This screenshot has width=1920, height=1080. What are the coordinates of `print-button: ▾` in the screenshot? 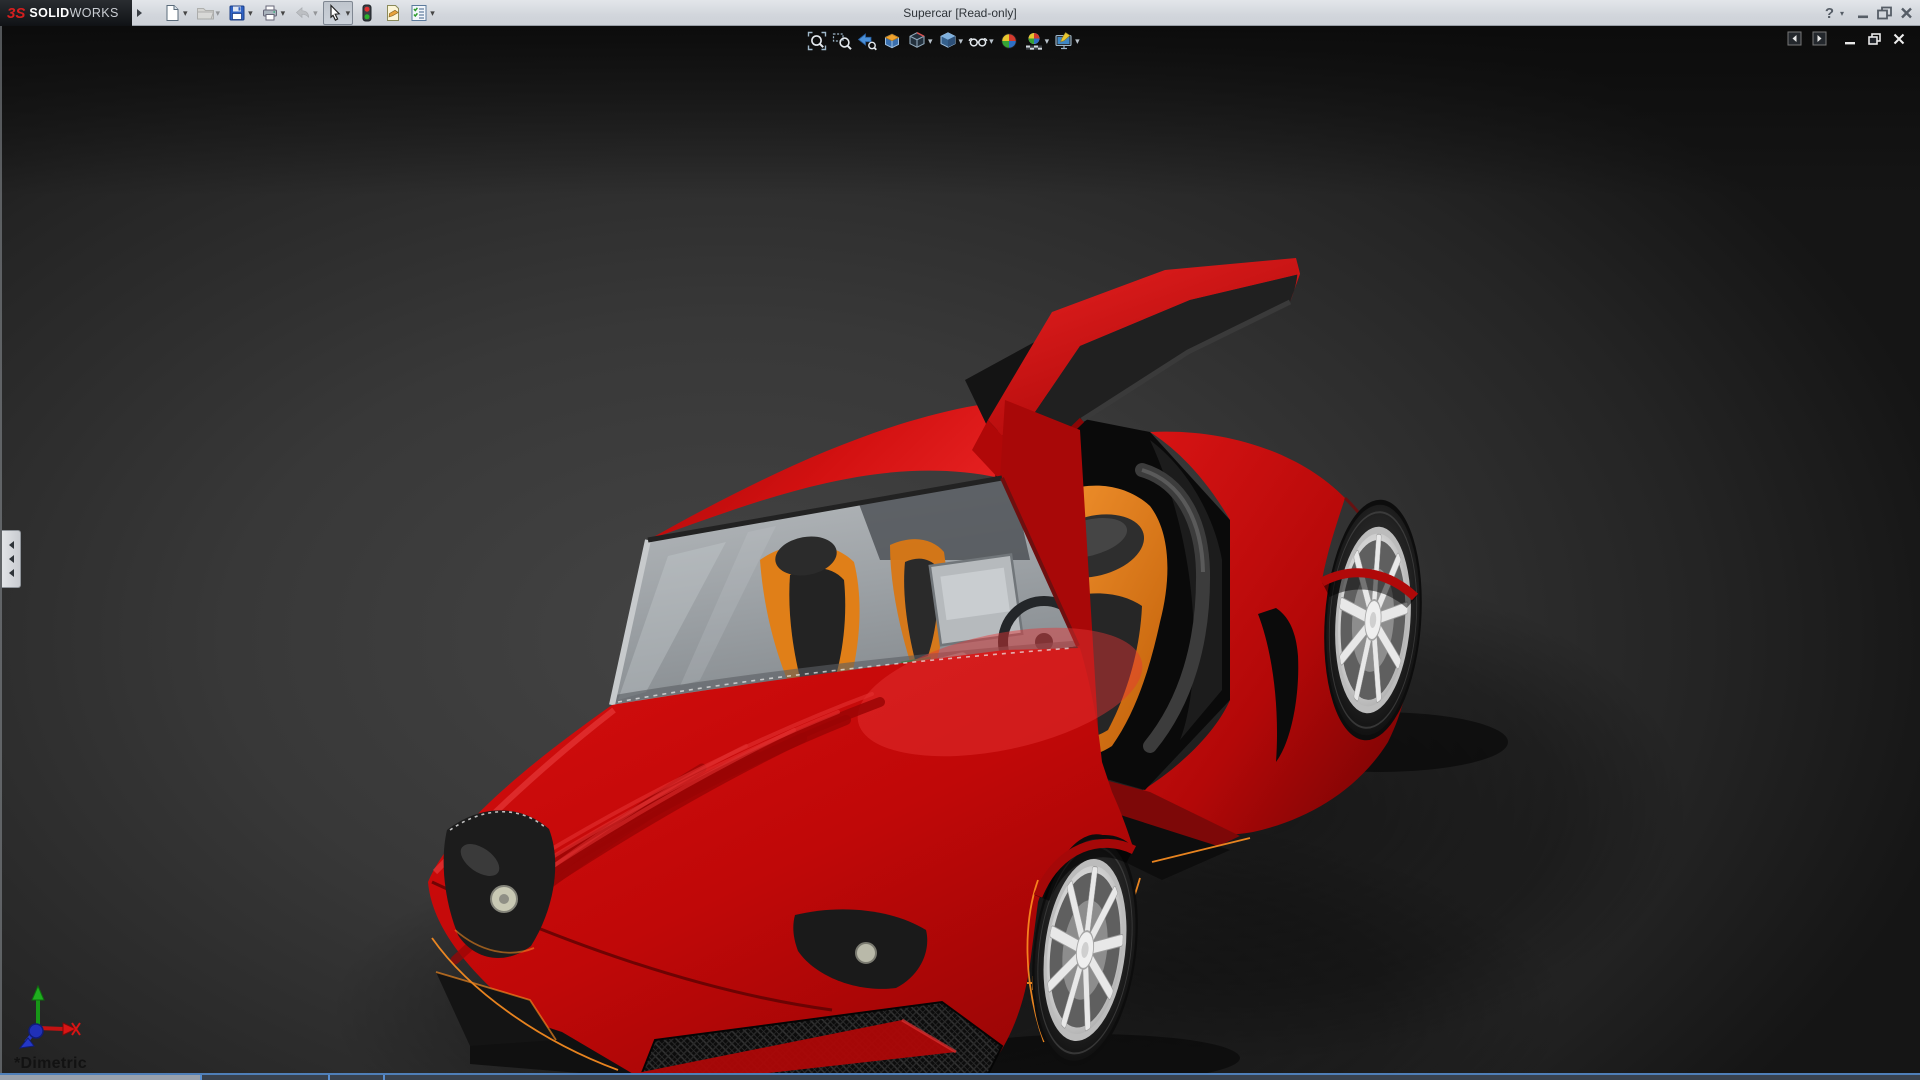 It's located at (273, 13).